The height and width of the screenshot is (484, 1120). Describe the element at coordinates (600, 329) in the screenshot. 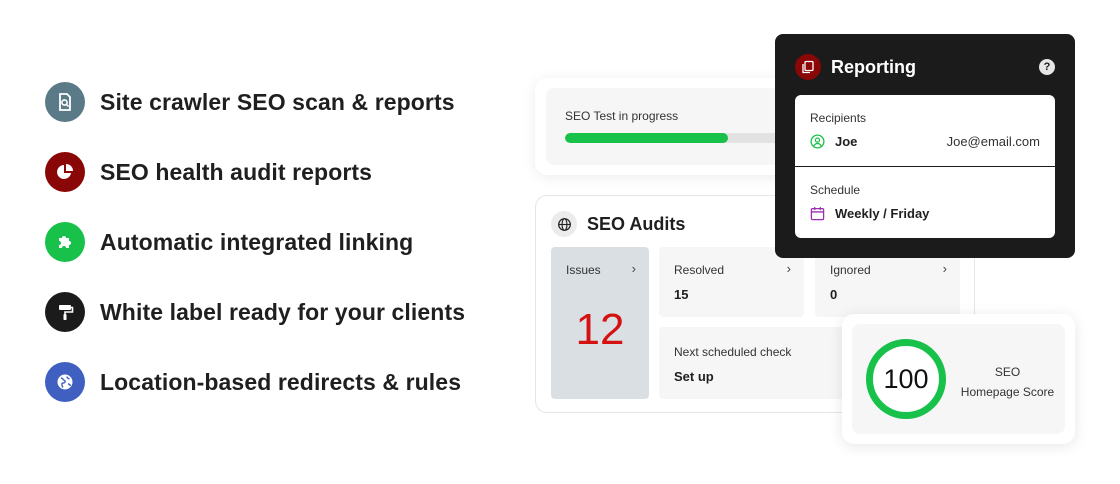

I see `issues-count: 12` at that location.